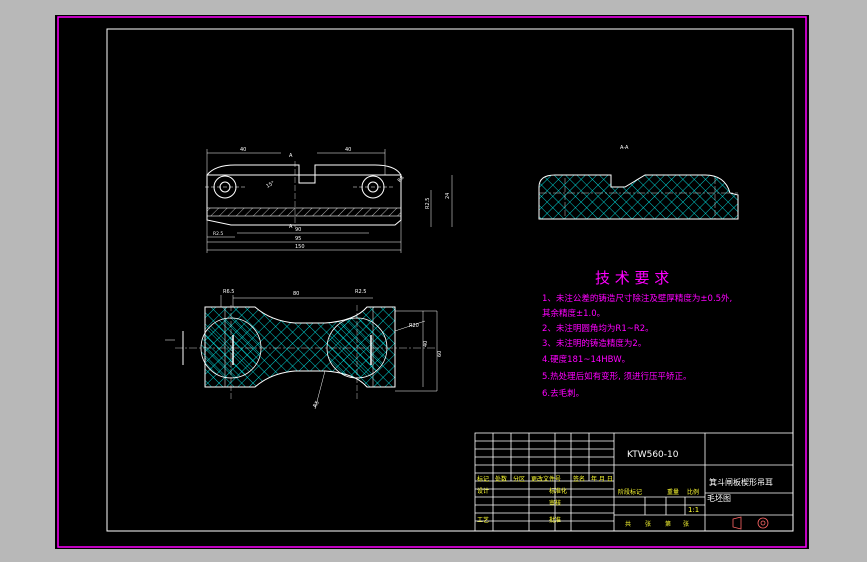  Describe the element at coordinates (741, 482) in the screenshot. I see `part-name: 箕斗闸板楔形吊耳` at that location.